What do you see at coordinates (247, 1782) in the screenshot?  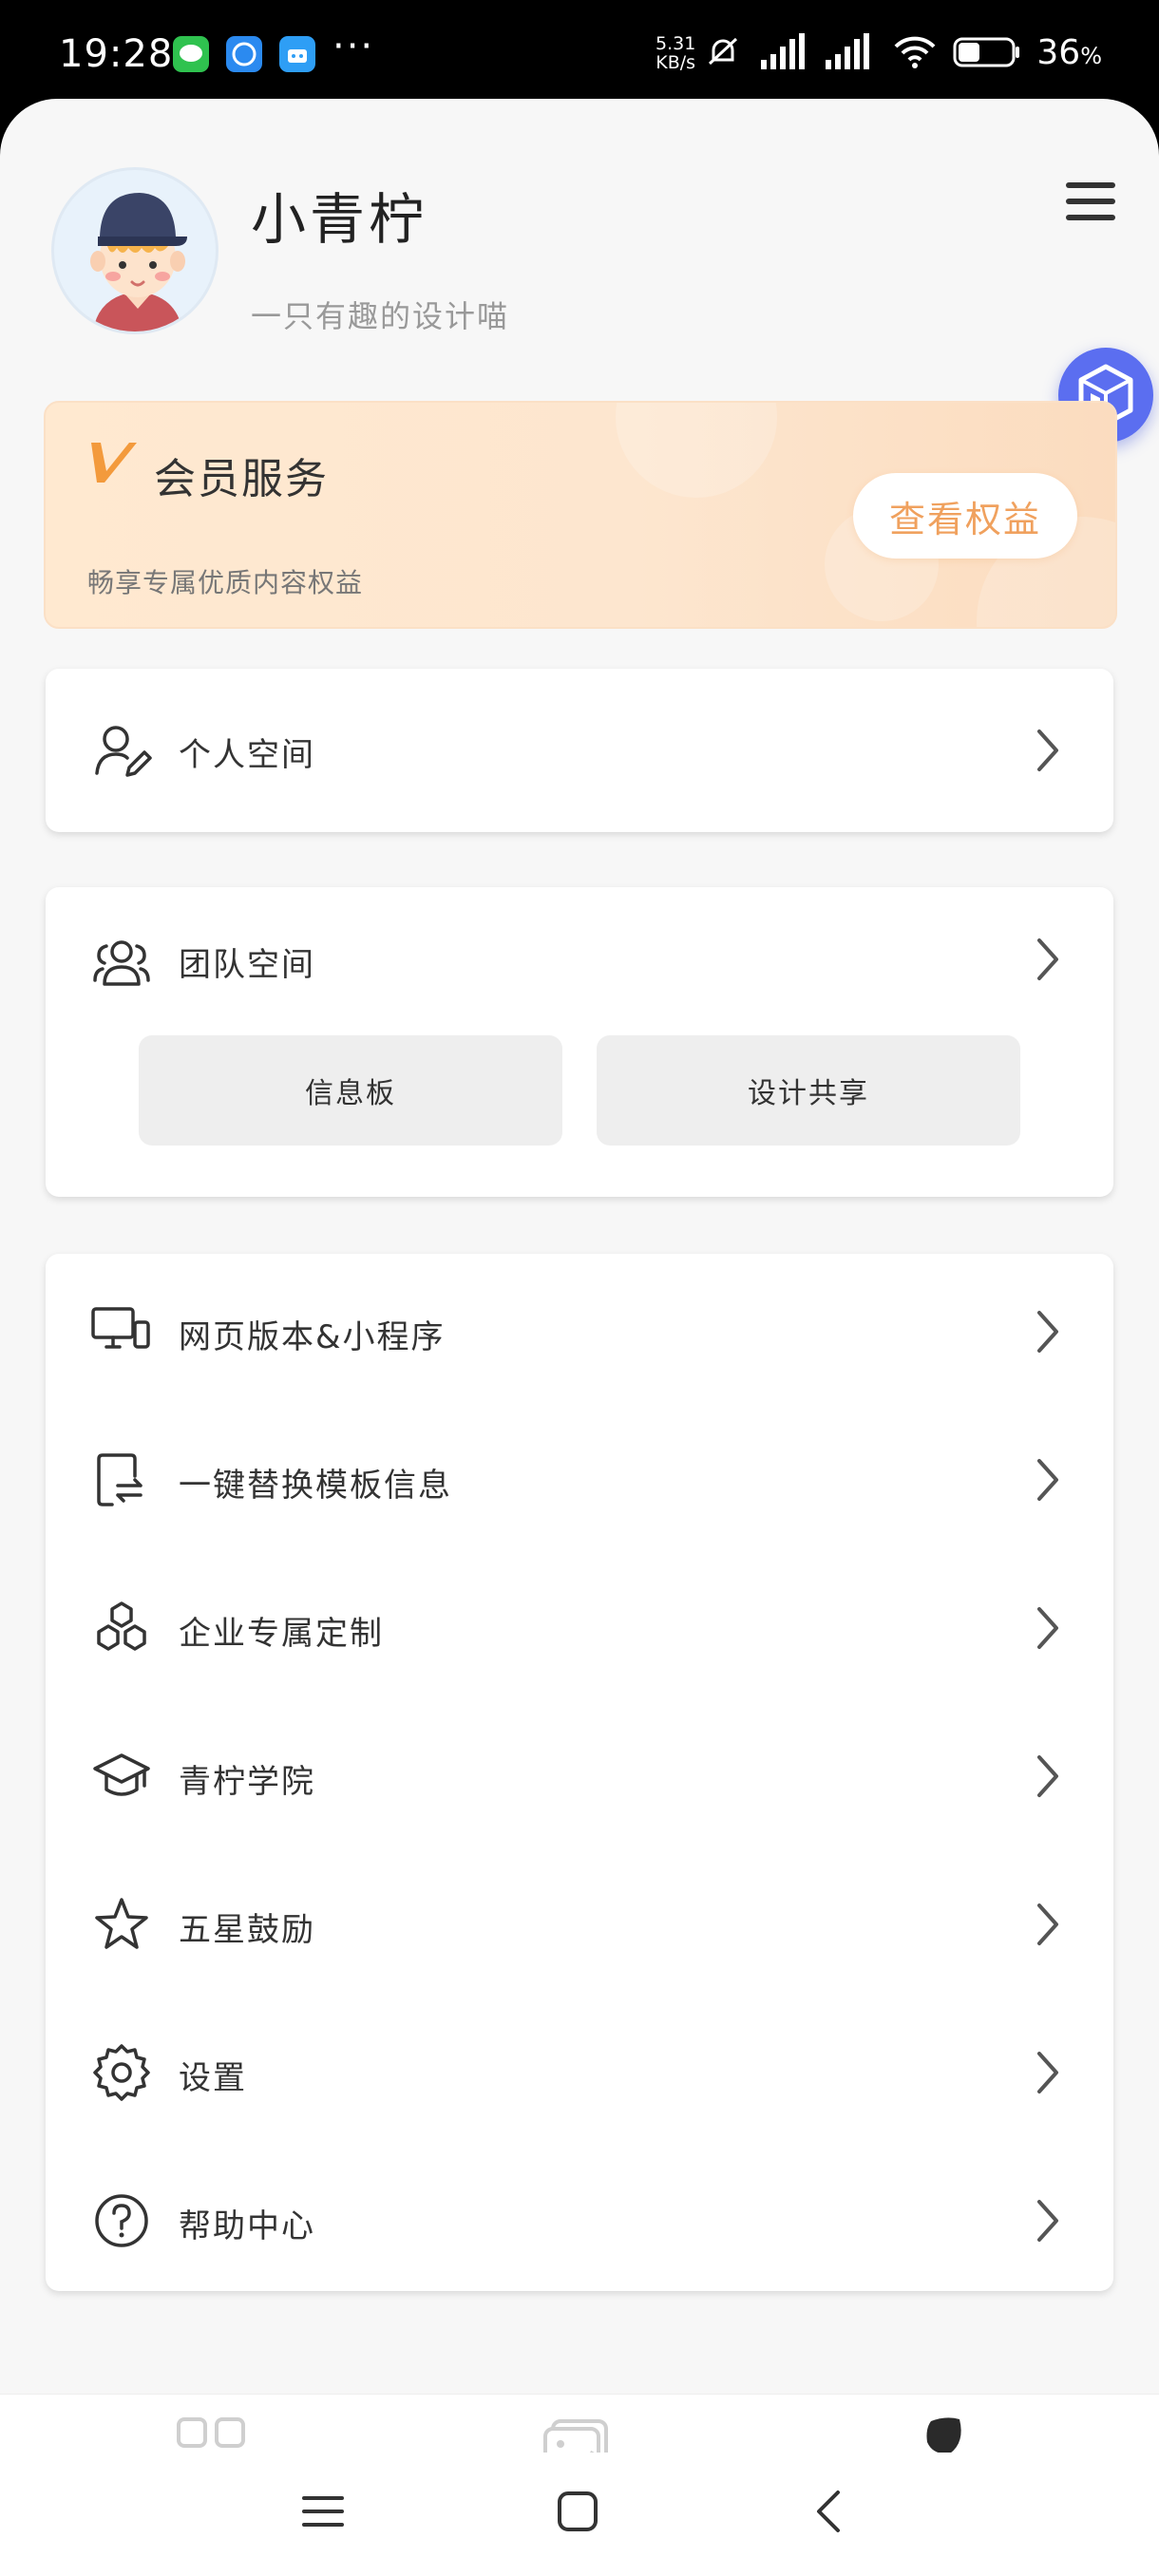 I see `menu-row-label: 青柠学院` at bounding box center [247, 1782].